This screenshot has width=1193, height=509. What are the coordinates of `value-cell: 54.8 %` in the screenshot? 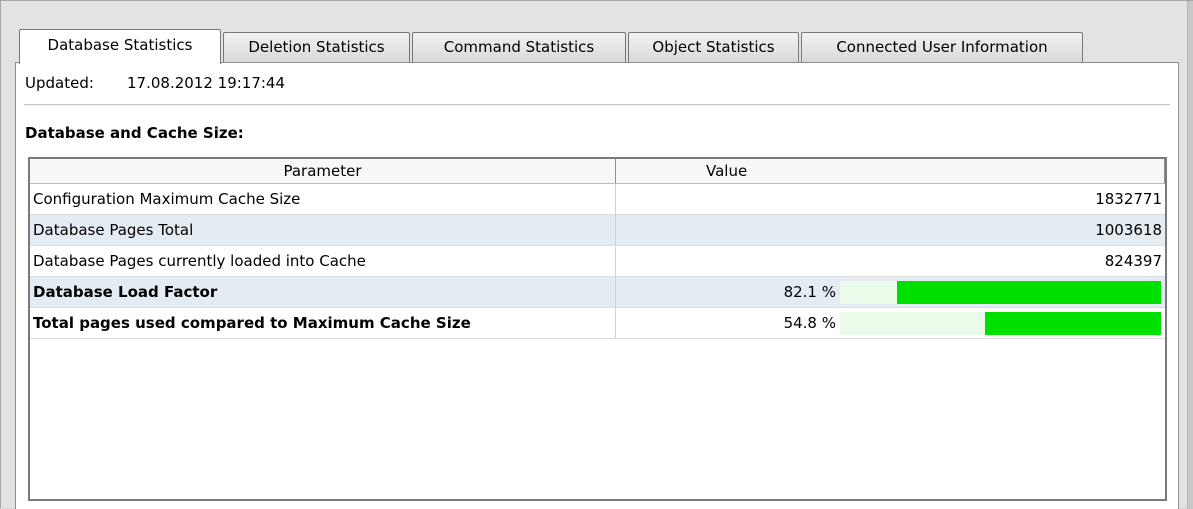 It's located at (890, 323).